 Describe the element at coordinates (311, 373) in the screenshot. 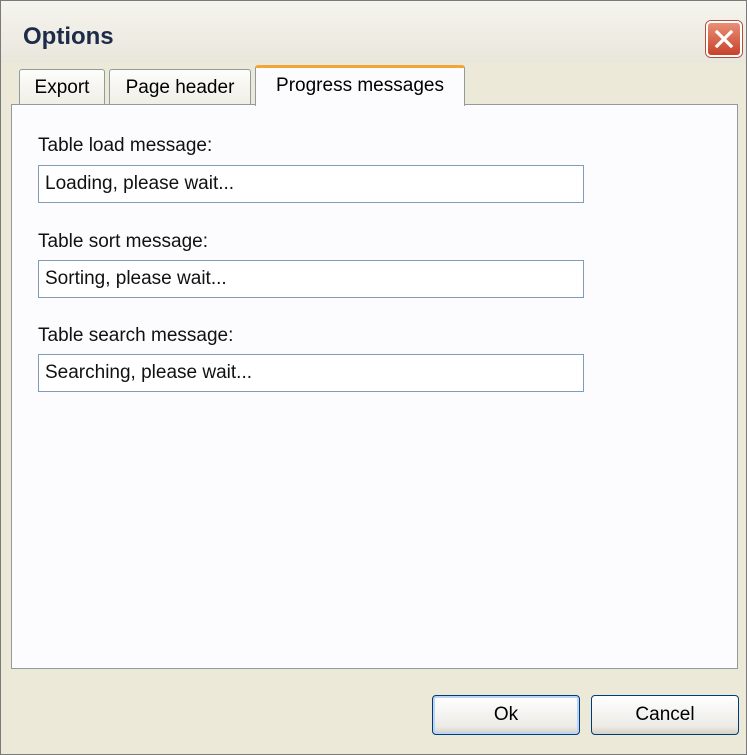

I see `table-search-message-input` at that location.